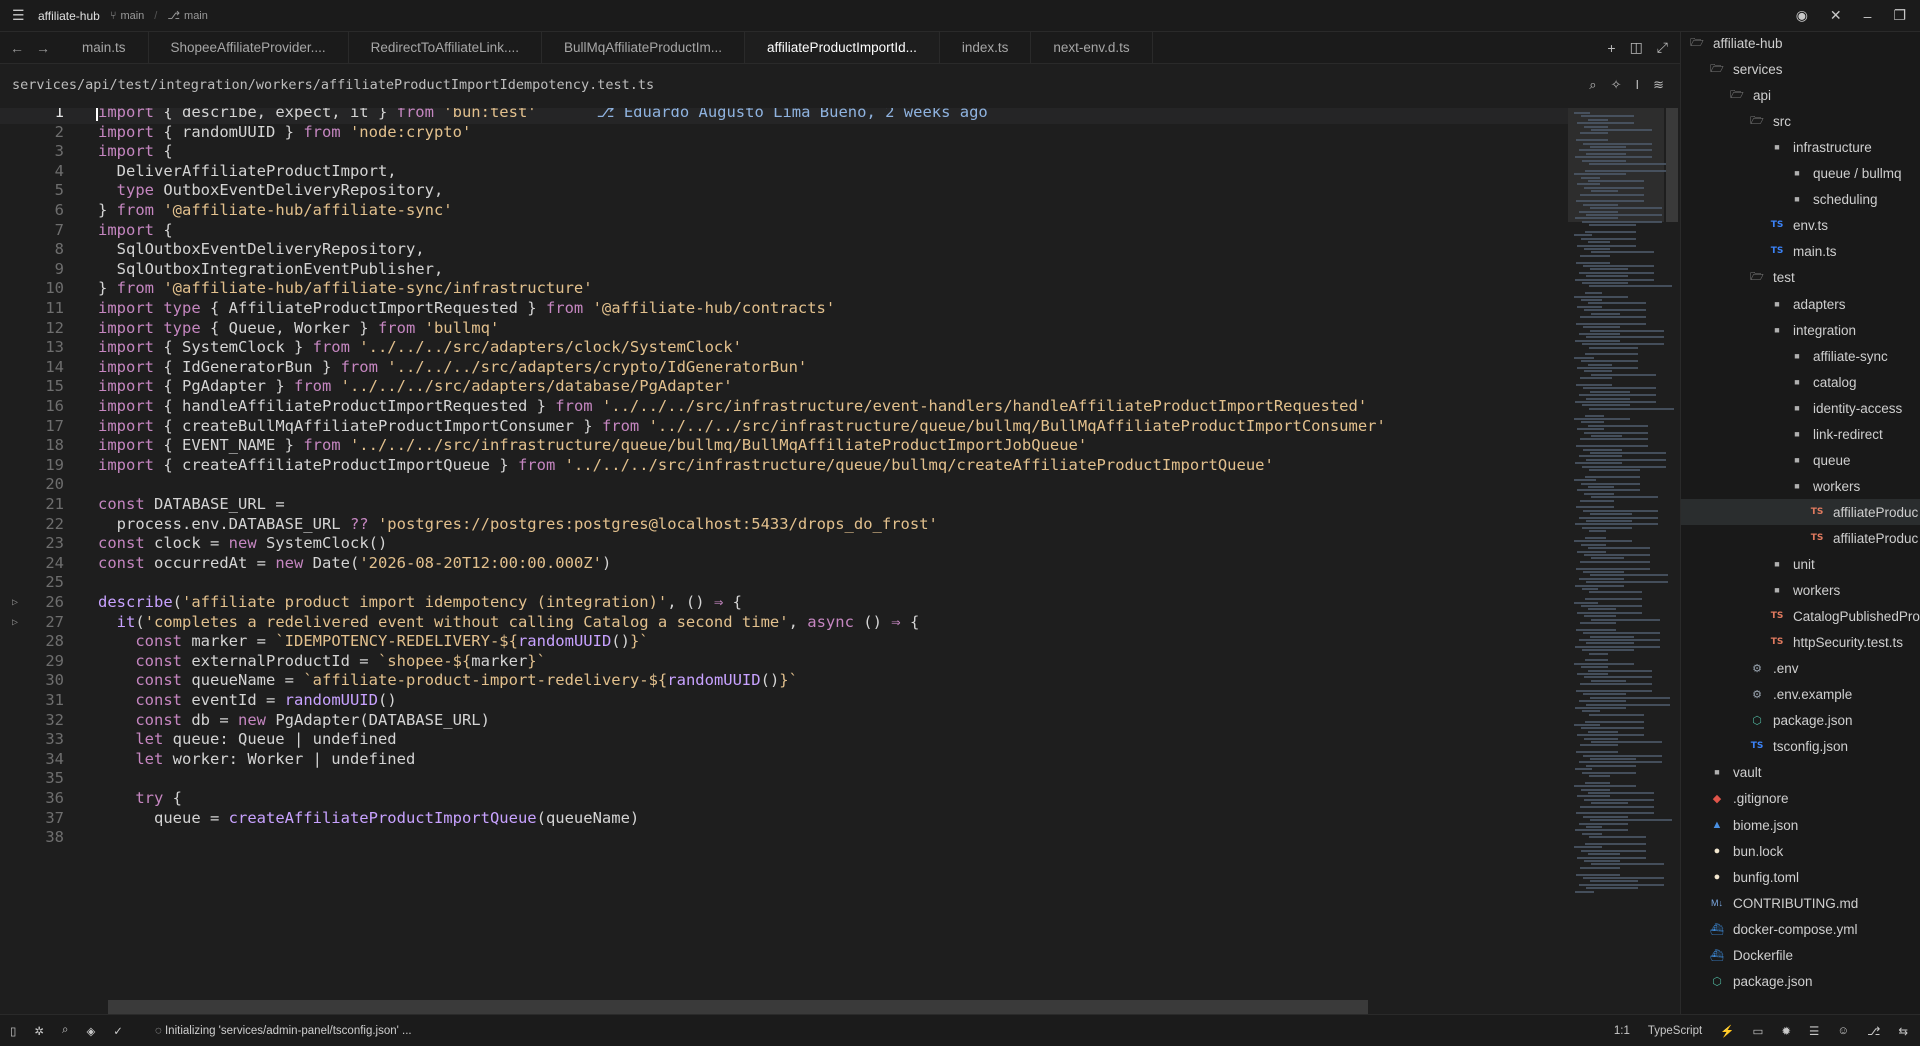  Describe the element at coordinates (13, 1031) in the screenshot. I see `toggle-panel-icon: ▯` at that location.